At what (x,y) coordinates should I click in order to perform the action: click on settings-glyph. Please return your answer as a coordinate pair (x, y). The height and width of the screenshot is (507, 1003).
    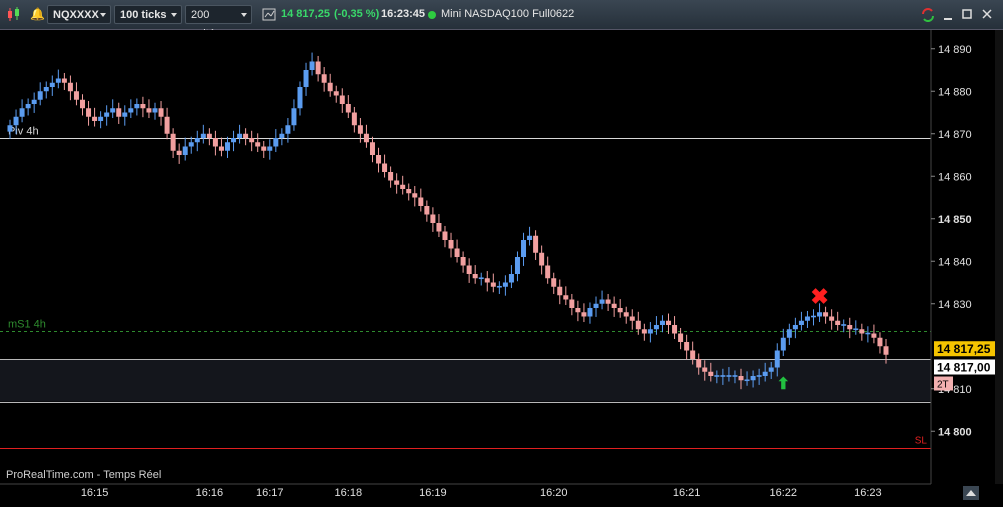
    Looking at the image, I should click on (269, 14).